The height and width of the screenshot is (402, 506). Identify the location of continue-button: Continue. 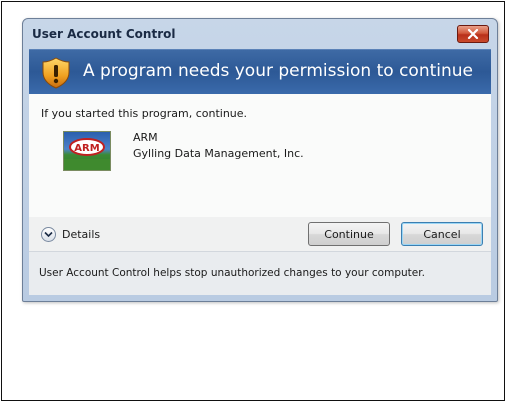
(349, 234).